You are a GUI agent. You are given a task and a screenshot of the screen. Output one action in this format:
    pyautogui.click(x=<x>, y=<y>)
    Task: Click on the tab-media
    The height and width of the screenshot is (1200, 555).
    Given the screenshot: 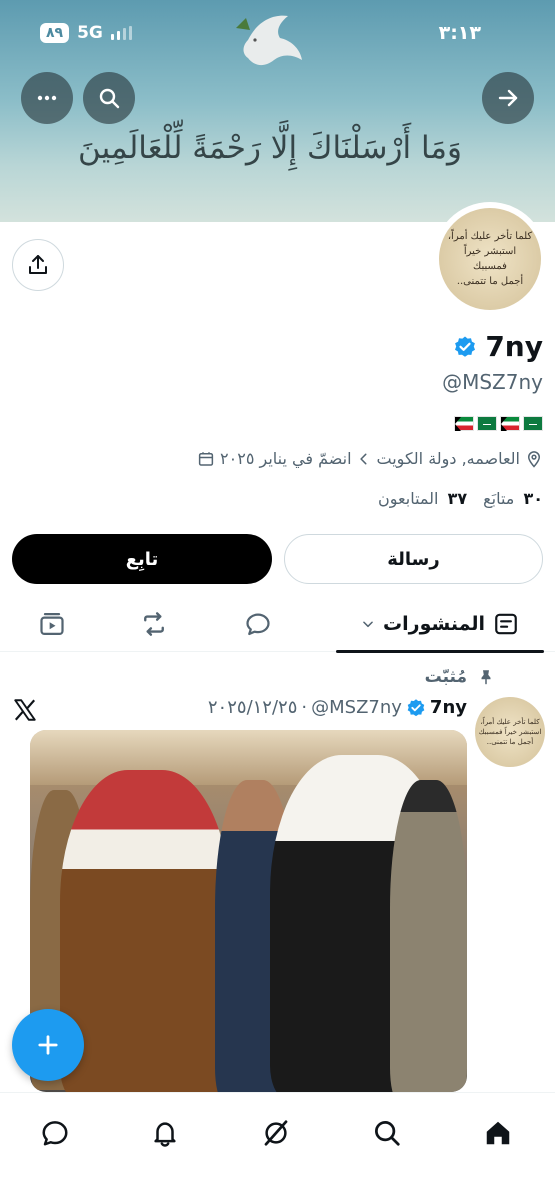 What is the action you would take?
    pyautogui.click(x=52, y=624)
    